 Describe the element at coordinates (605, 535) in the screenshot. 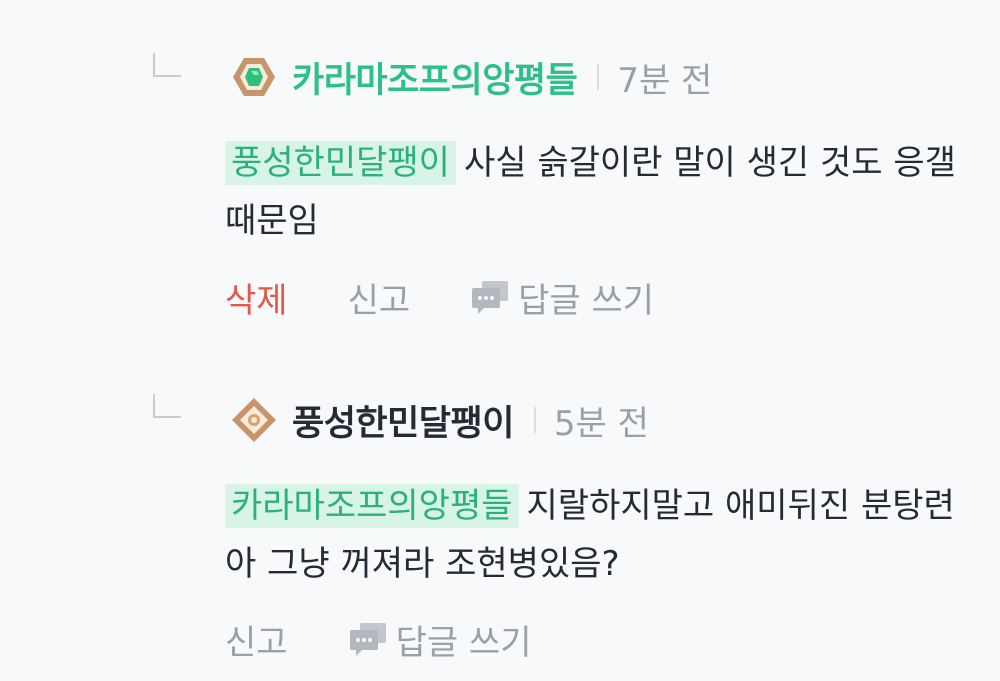

I see `reply-content: 카라마조프의앙평들 지랄하지말고 애미뒤진 분탕련아 그냥 꺼져라 조현병있음?` at that location.